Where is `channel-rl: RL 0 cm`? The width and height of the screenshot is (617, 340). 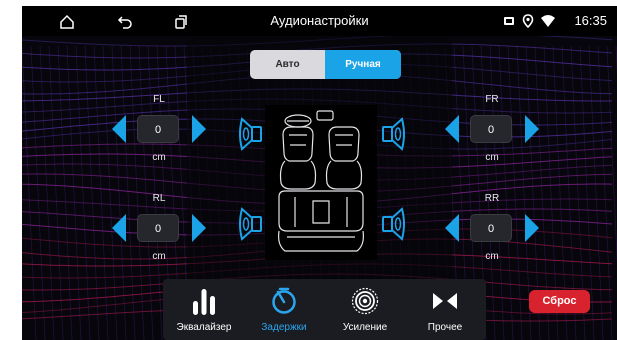 channel-rl: RL 0 cm is located at coordinates (159, 233).